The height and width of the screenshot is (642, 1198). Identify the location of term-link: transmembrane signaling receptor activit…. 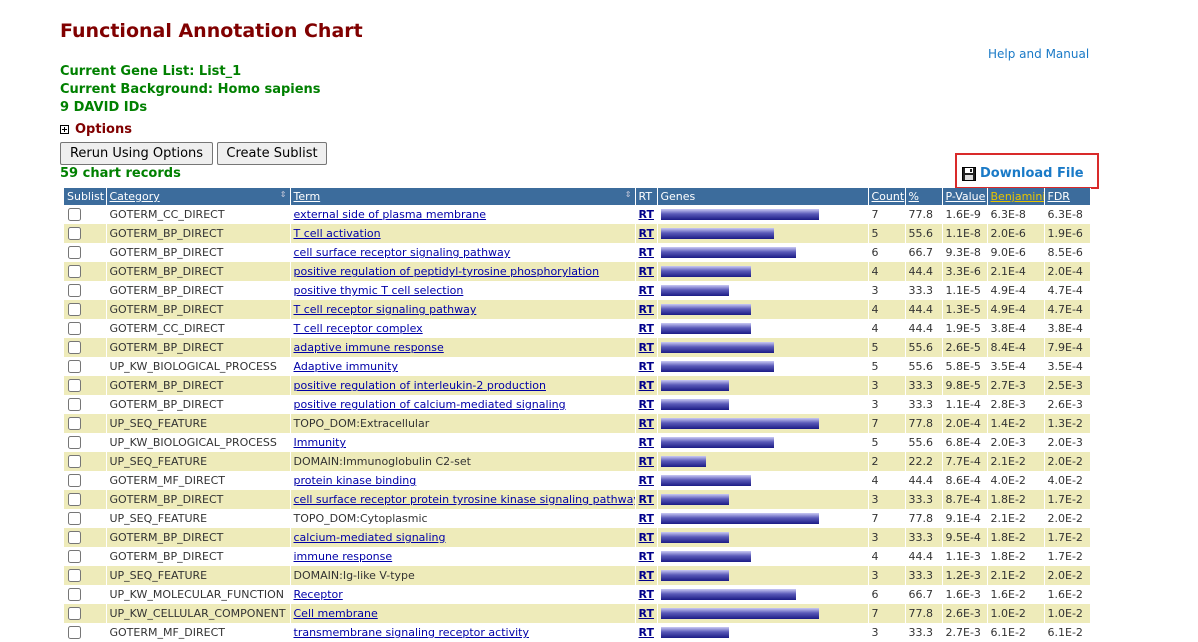
(411, 632).